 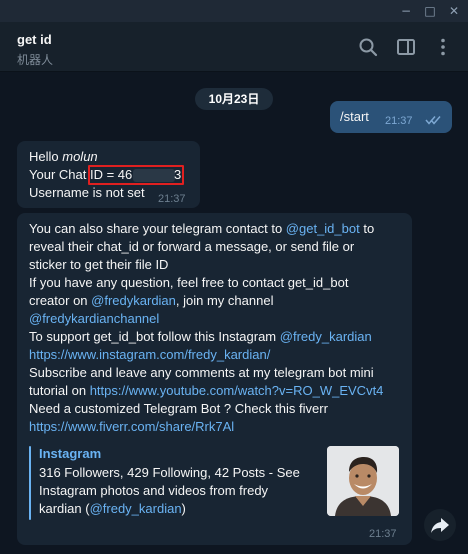 What do you see at coordinates (234, 11) in the screenshot?
I see `window-titlebar: − □ ✕` at bounding box center [234, 11].